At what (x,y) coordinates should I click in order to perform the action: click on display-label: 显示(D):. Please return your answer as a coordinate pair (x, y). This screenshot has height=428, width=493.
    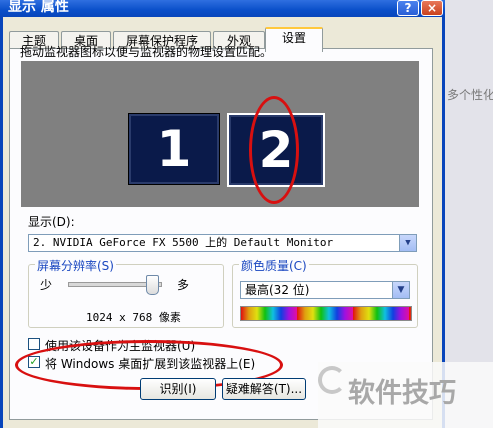
    Looking at the image, I should click on (51, 222).